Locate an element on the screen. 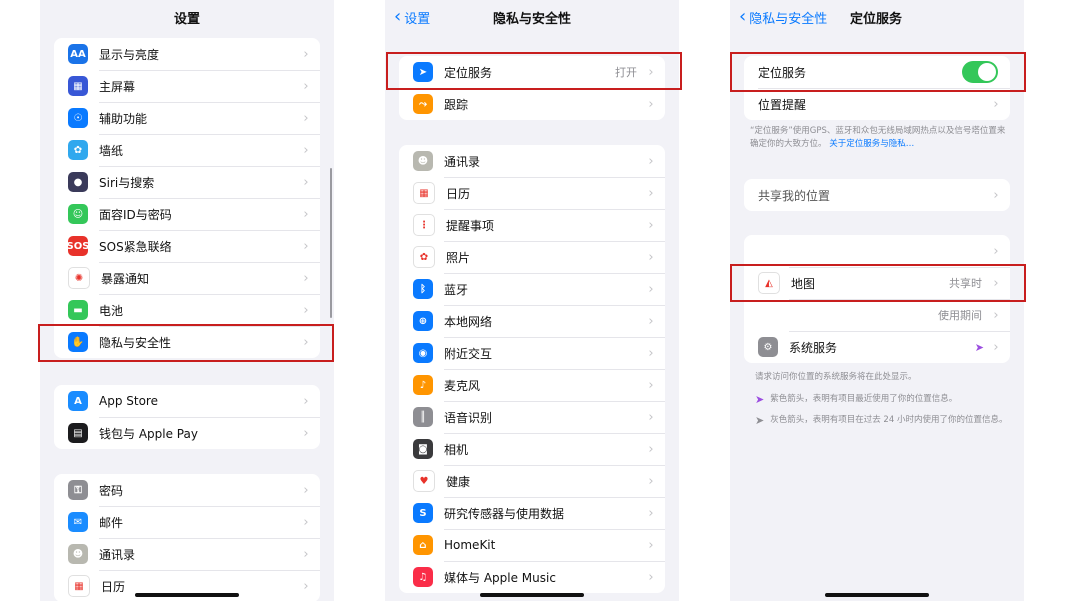 The height and width of the screenshot is (601, 1069). back-button: ‹ 隐私与安全性 is located at coordinates (783, 17).